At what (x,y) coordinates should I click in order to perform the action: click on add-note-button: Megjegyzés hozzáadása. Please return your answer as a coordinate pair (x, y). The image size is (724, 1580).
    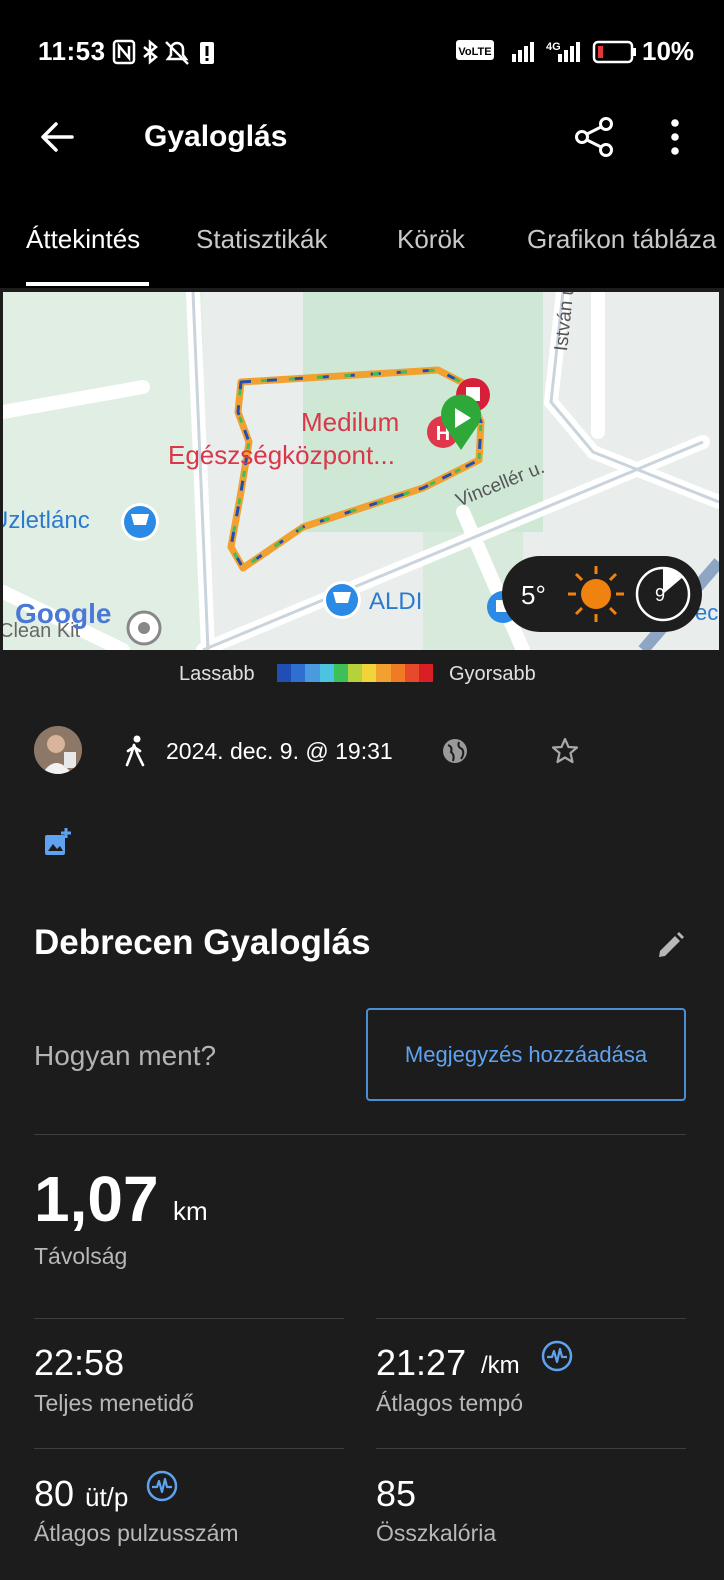
    Looking at the image, I should click on (526, 1054).